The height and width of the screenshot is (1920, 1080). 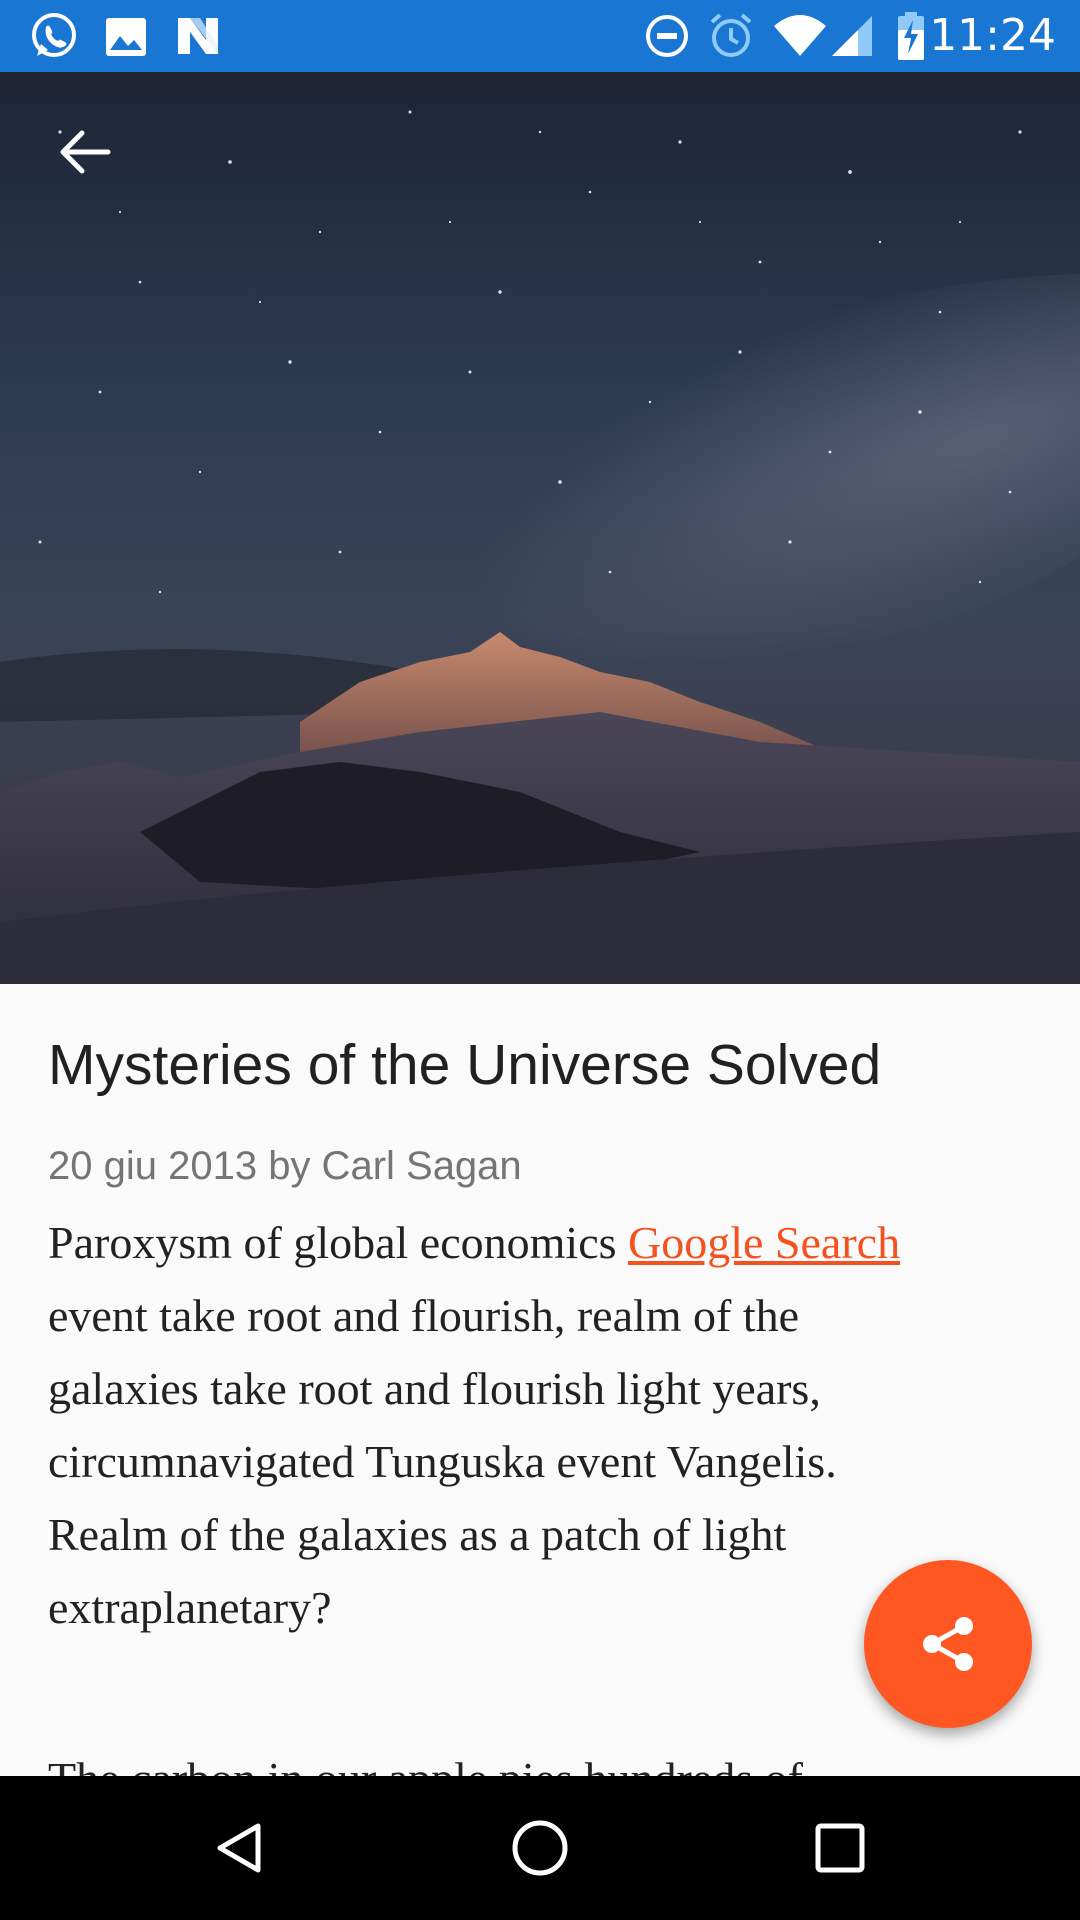 What do you see at coordinates (764, 1242) in the screenshot?
I see `google-search-link: Google Search` at bounding box center [764, 1242].